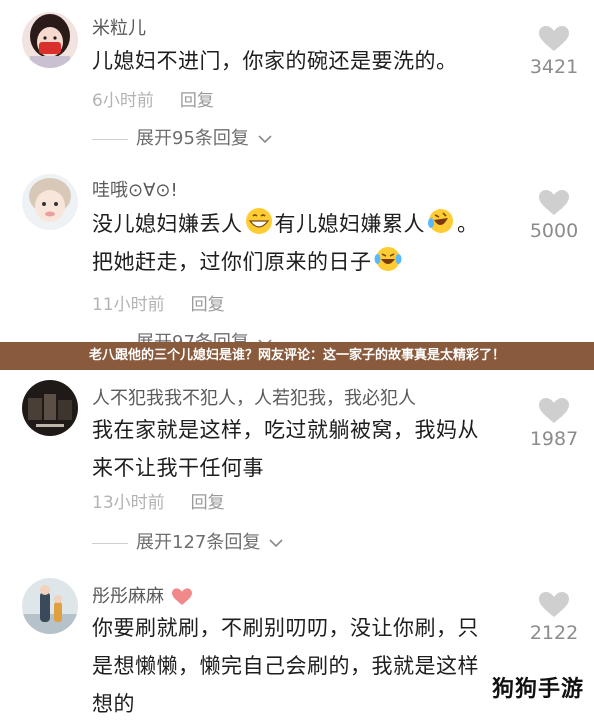  What do you see at coordinates (302, 243) in the screenshot?
I see `comment-text: 没儿媳妇嫌丢人 有儿媳妇嫌累人 。 把她赶走，过你们原来的日子` at bounding box center [302, 243].